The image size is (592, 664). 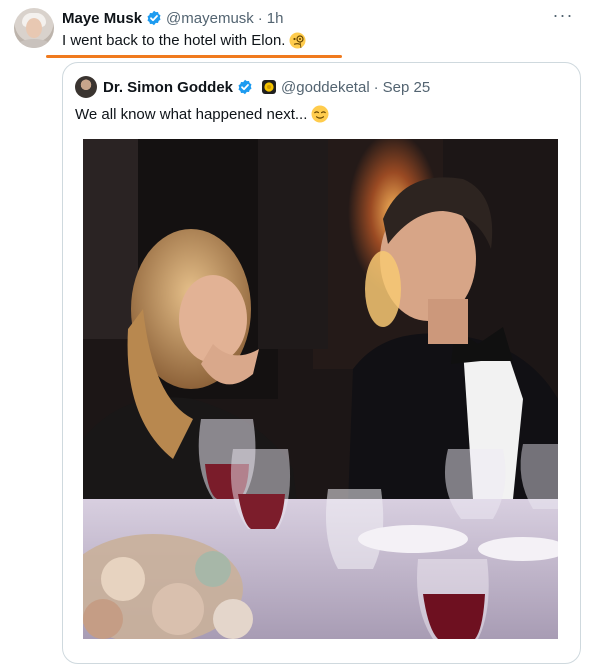 What do you see at coordinates (168, 87) in the screenshot?
I see `quoted-author-name: Dr. Simon Goddek` at bounding box center [168, 87].